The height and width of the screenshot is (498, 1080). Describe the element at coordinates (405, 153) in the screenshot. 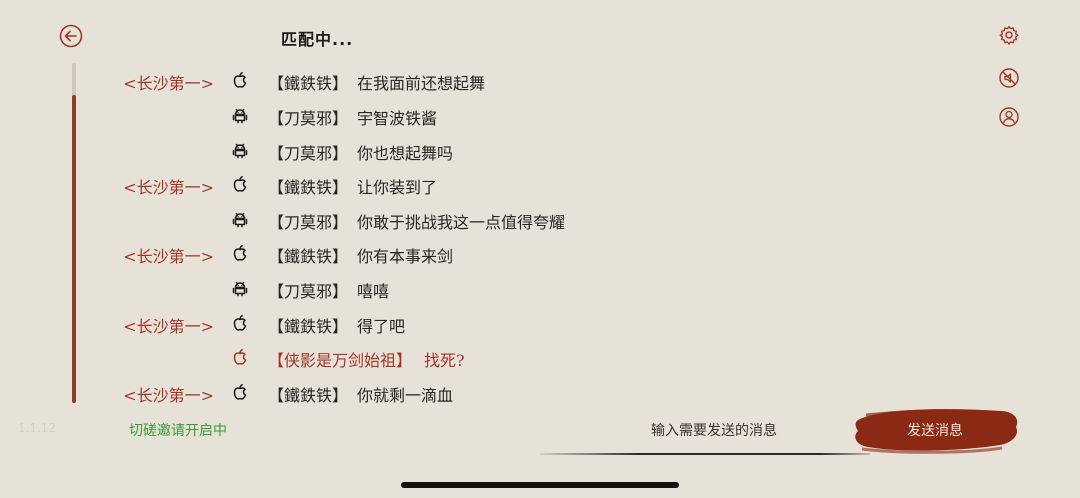

I see `message-text: 你也想起舞吗` at that location.